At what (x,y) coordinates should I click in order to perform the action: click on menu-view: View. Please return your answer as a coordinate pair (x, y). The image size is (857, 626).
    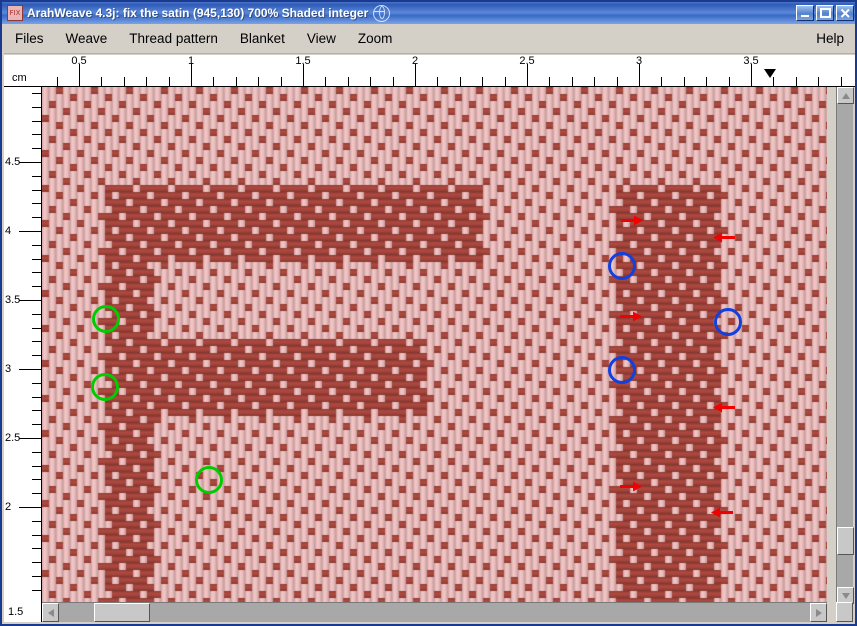
    Looking at the image, I should click on (321, 38).